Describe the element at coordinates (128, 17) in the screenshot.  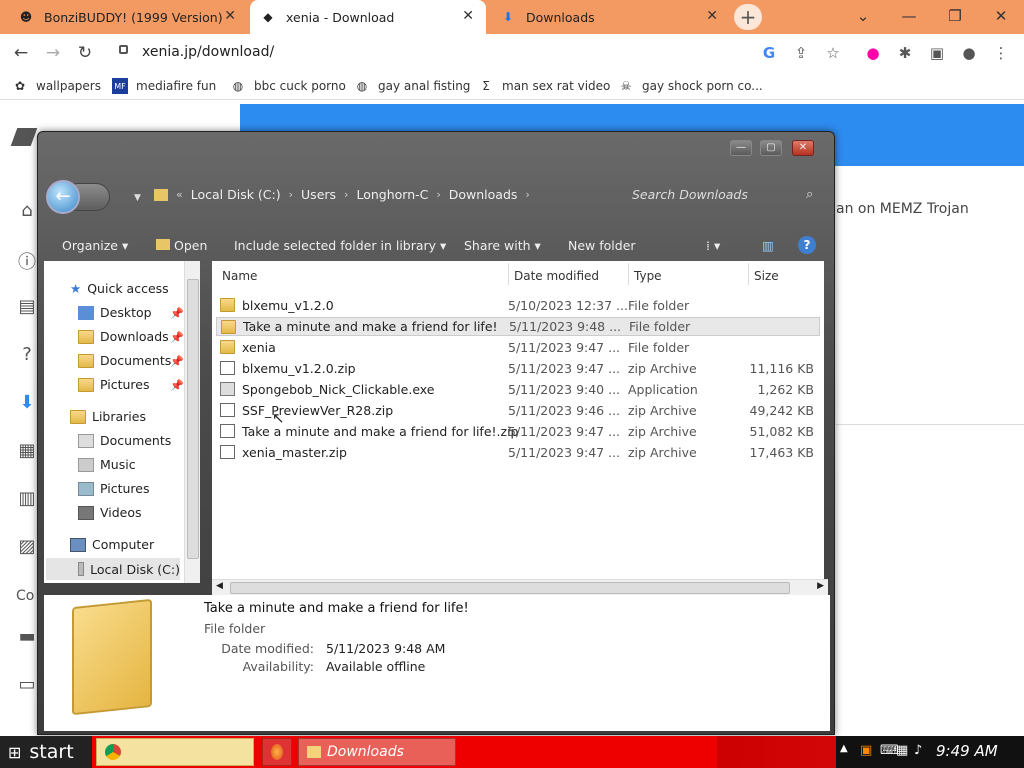
I see `tab-bonzibuddy: ☻ BonziBUDDY! (1999 Version) ✕` at that location.